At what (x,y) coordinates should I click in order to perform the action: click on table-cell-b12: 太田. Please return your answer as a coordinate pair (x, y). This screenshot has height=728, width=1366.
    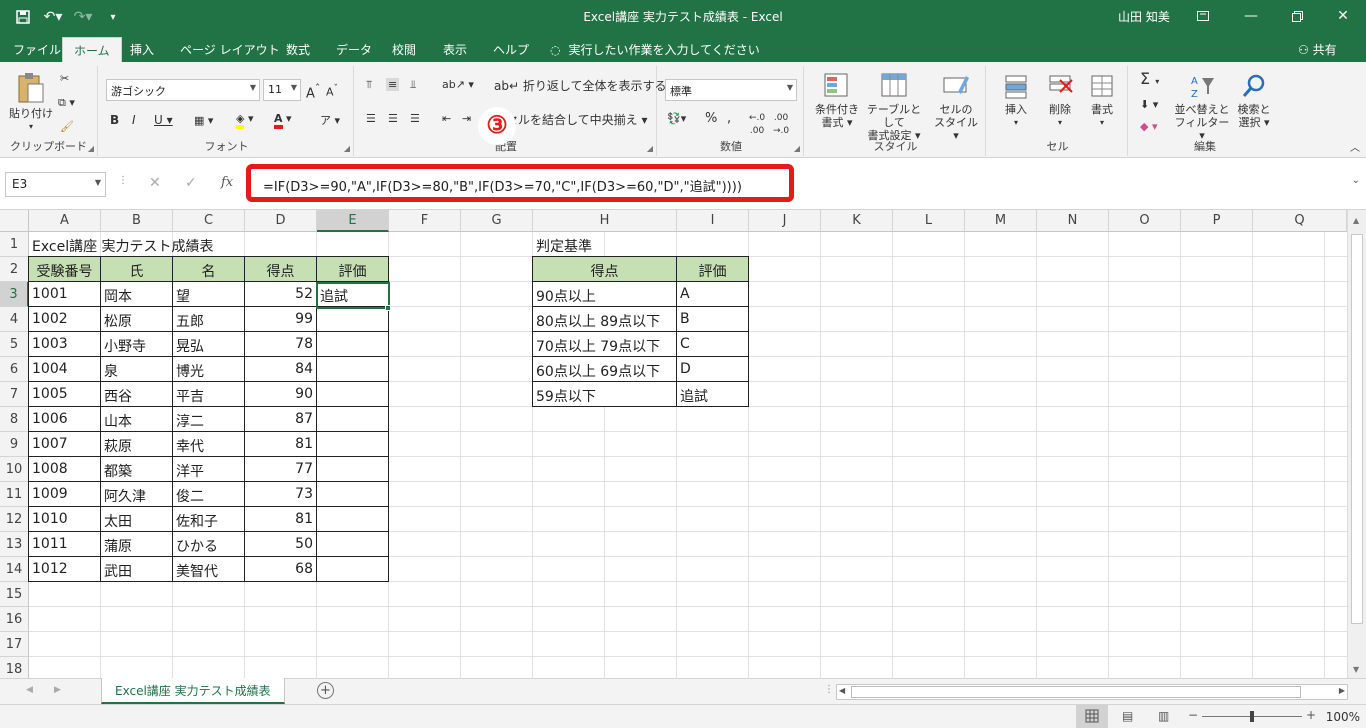
    Looking at the image, I should click on (136, 519).